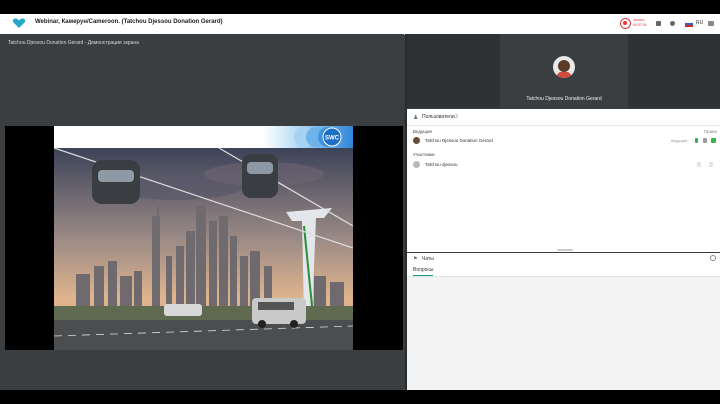 The height and width of the screenshot is (404, 720). I want to click on participant-row-avatar, so click(416, 164).